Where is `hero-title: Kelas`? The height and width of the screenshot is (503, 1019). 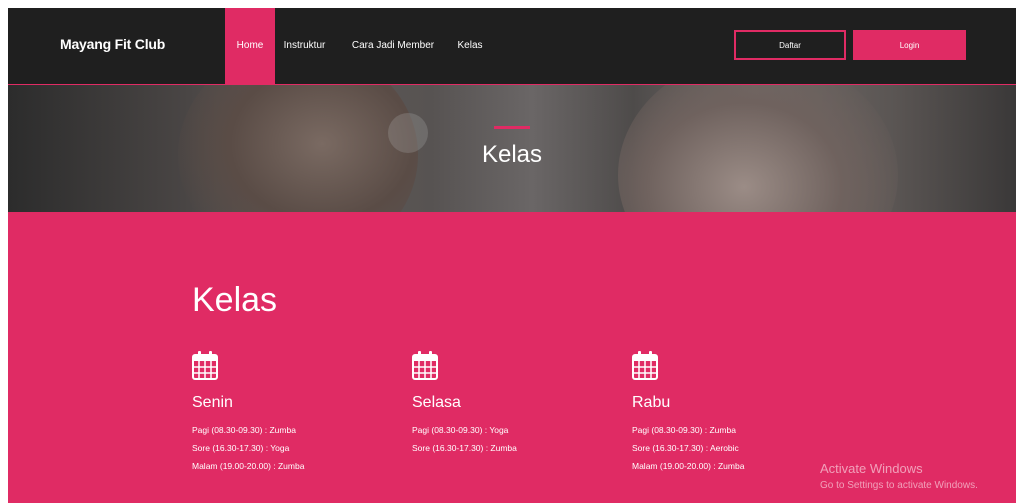
hero-title: Kelas is located at coordinates (512, 154).